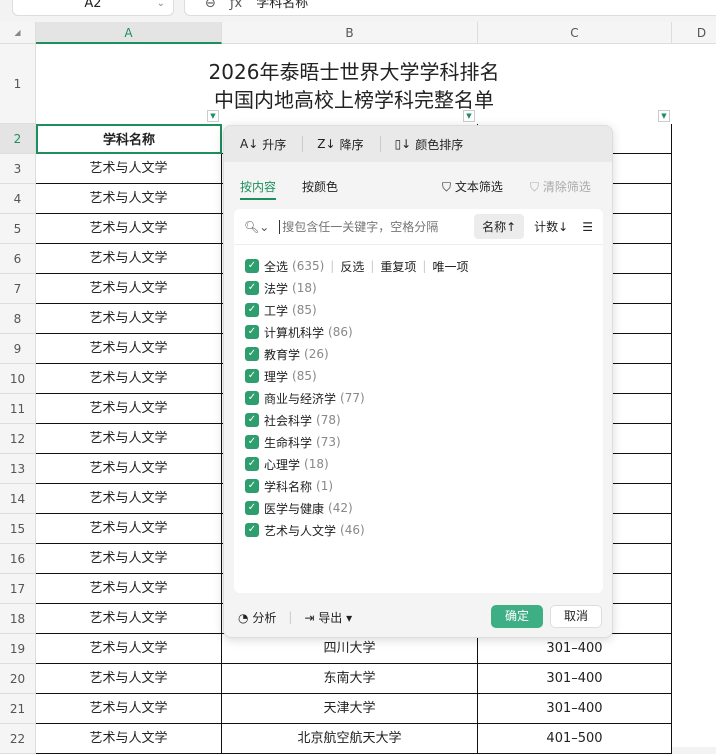 This screenshot has width=716, height=754. Describe the element at coordinates (18, 84) in the screenshot. I see `row-header: 1` at that location.